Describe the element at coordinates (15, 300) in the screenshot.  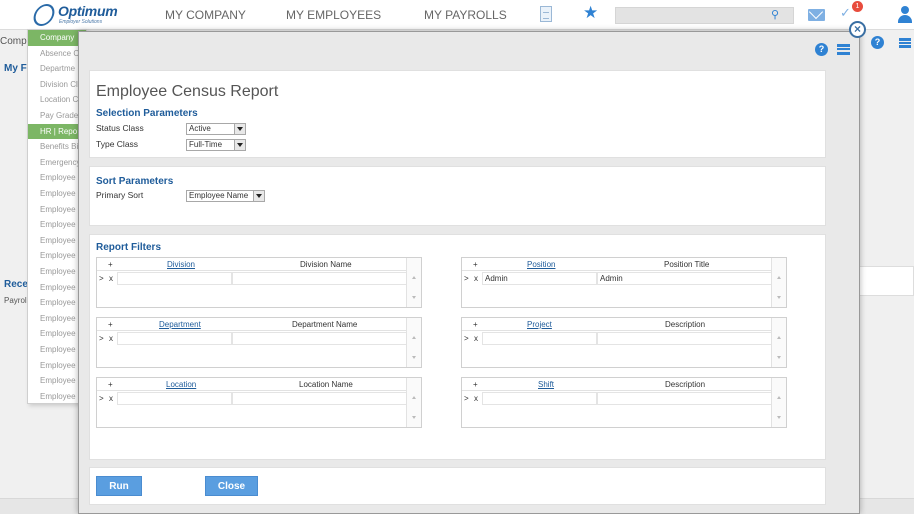
I see `background-recent-item: Payrol` at that location.